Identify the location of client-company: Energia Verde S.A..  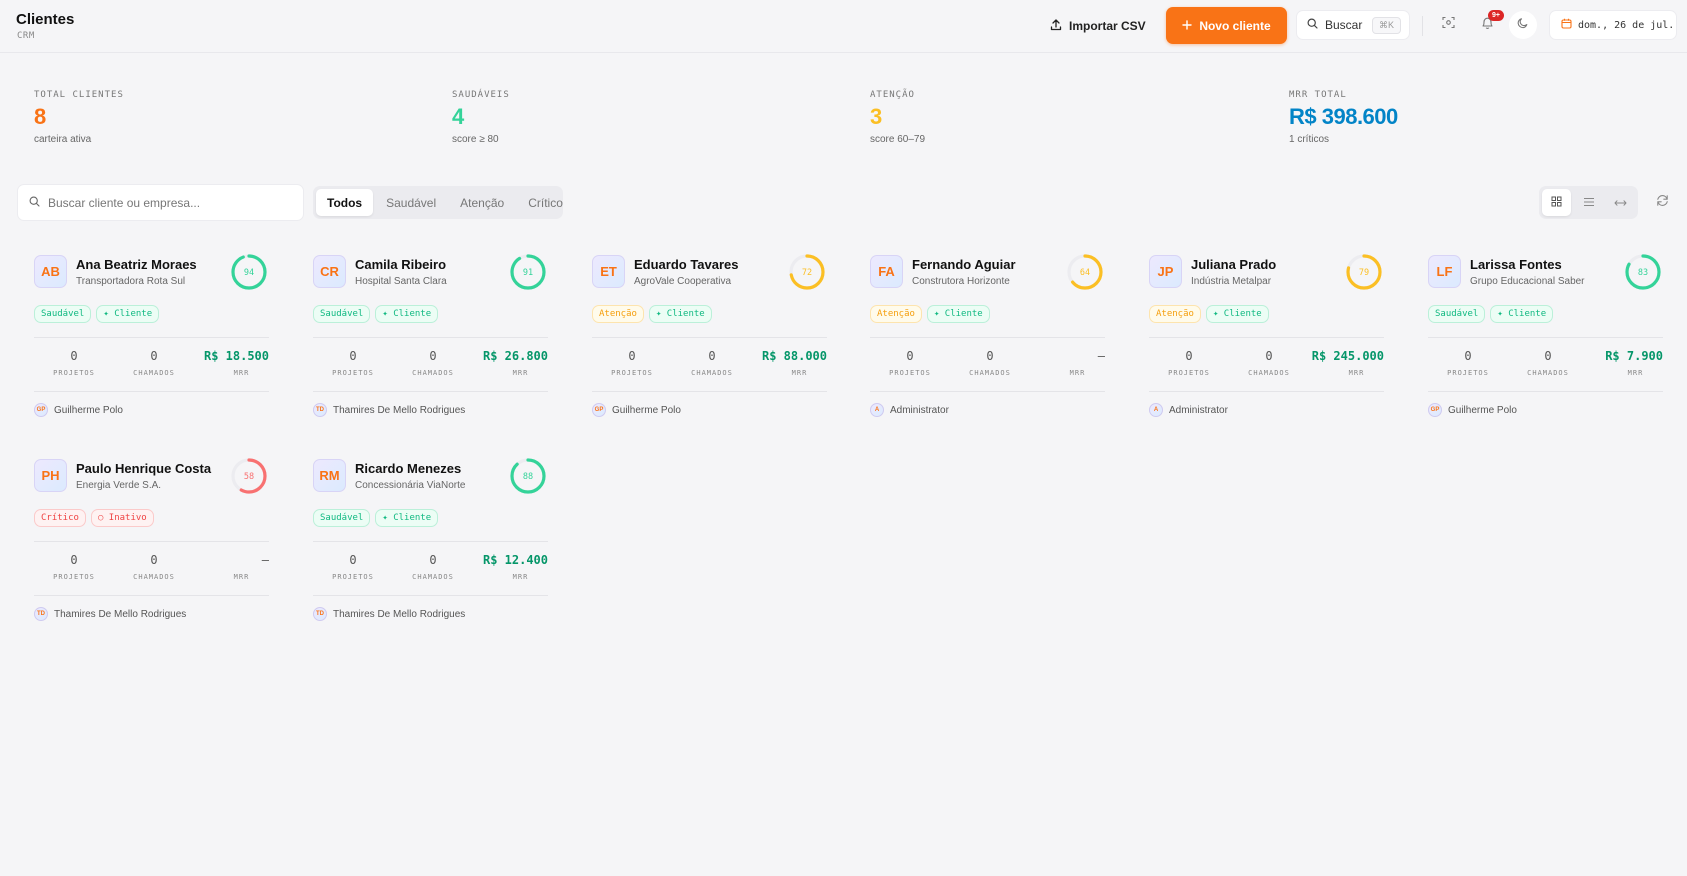
(119, 485).